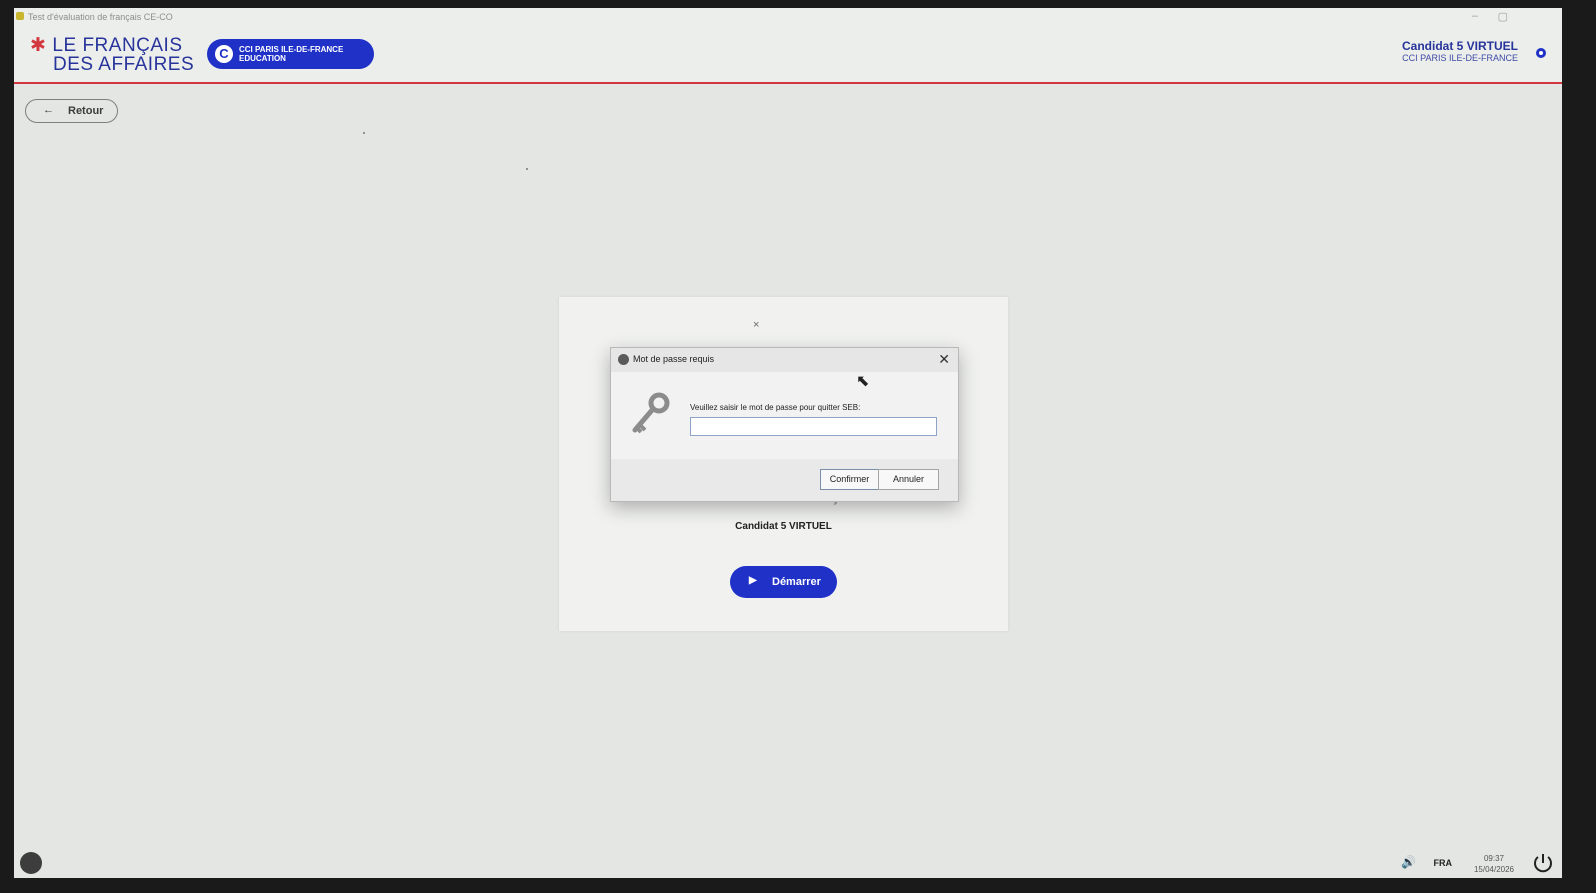 The height and width of the screenshot is (893, 1596). I want to click on power-icon, so click(1543, 863).